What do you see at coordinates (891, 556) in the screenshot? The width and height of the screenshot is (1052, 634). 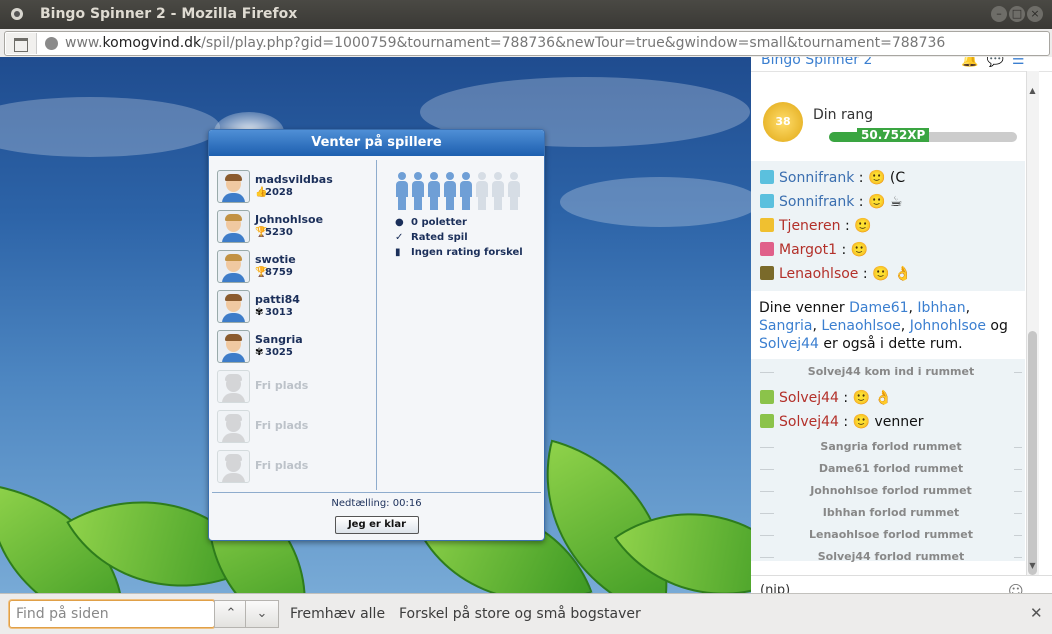 I see `system-message: Solvej44 forlod rummet` at bounding box center [891, 556].